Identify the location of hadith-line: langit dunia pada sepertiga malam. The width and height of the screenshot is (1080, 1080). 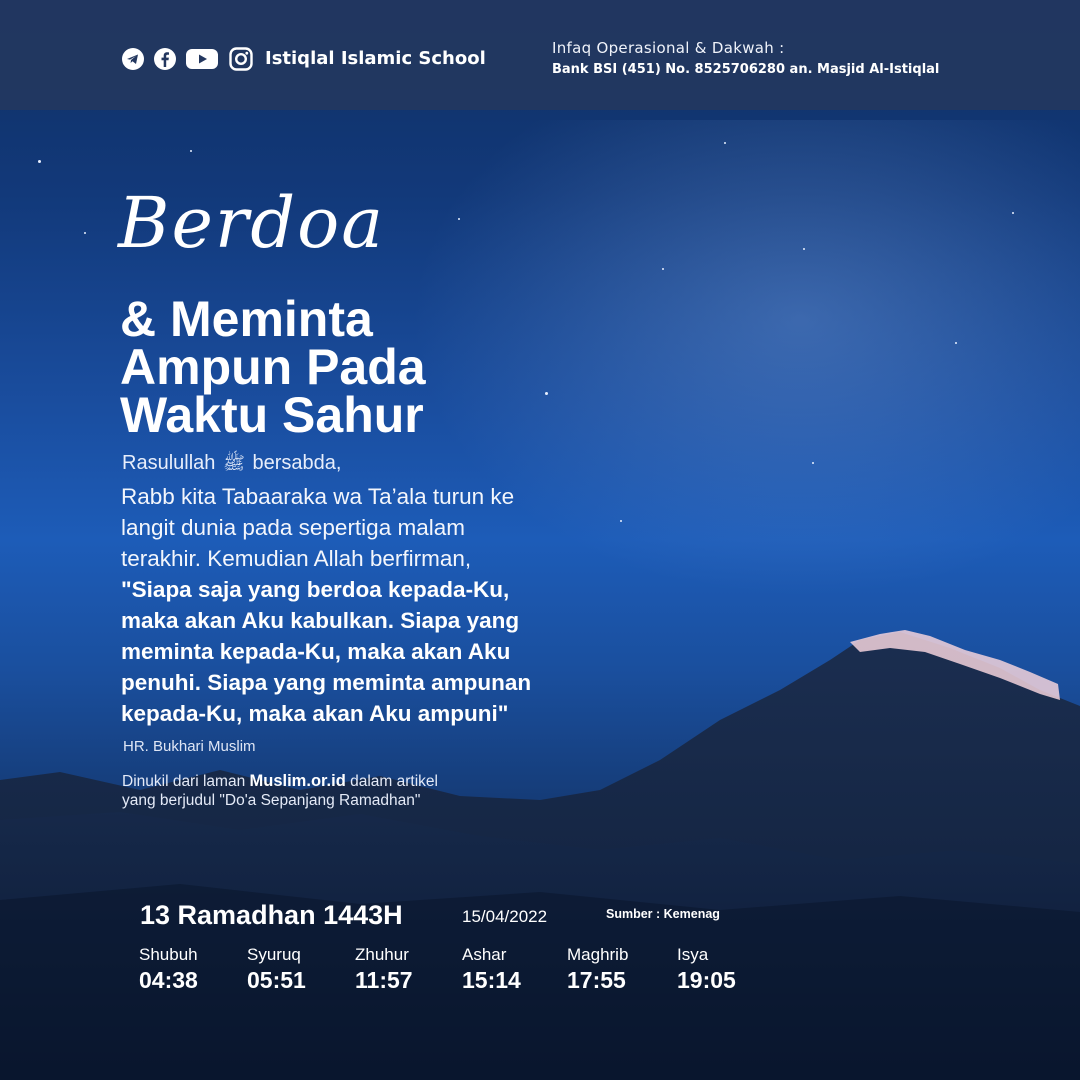
(293, 527).